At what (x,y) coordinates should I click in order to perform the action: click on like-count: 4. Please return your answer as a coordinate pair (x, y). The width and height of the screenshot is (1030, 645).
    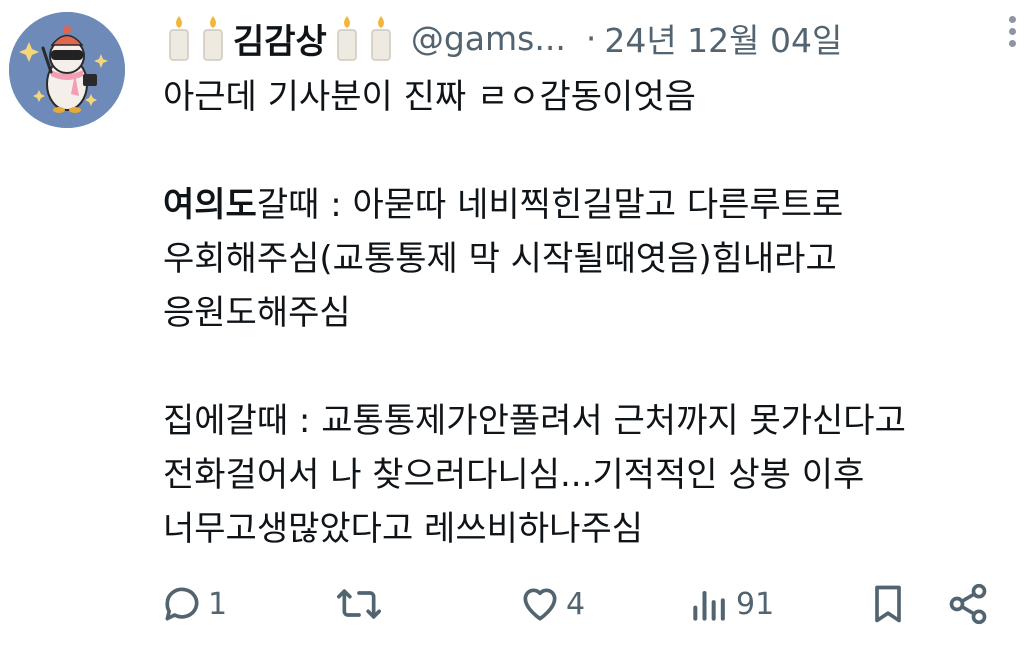
    Looking at the image, I should click on (576, 604).